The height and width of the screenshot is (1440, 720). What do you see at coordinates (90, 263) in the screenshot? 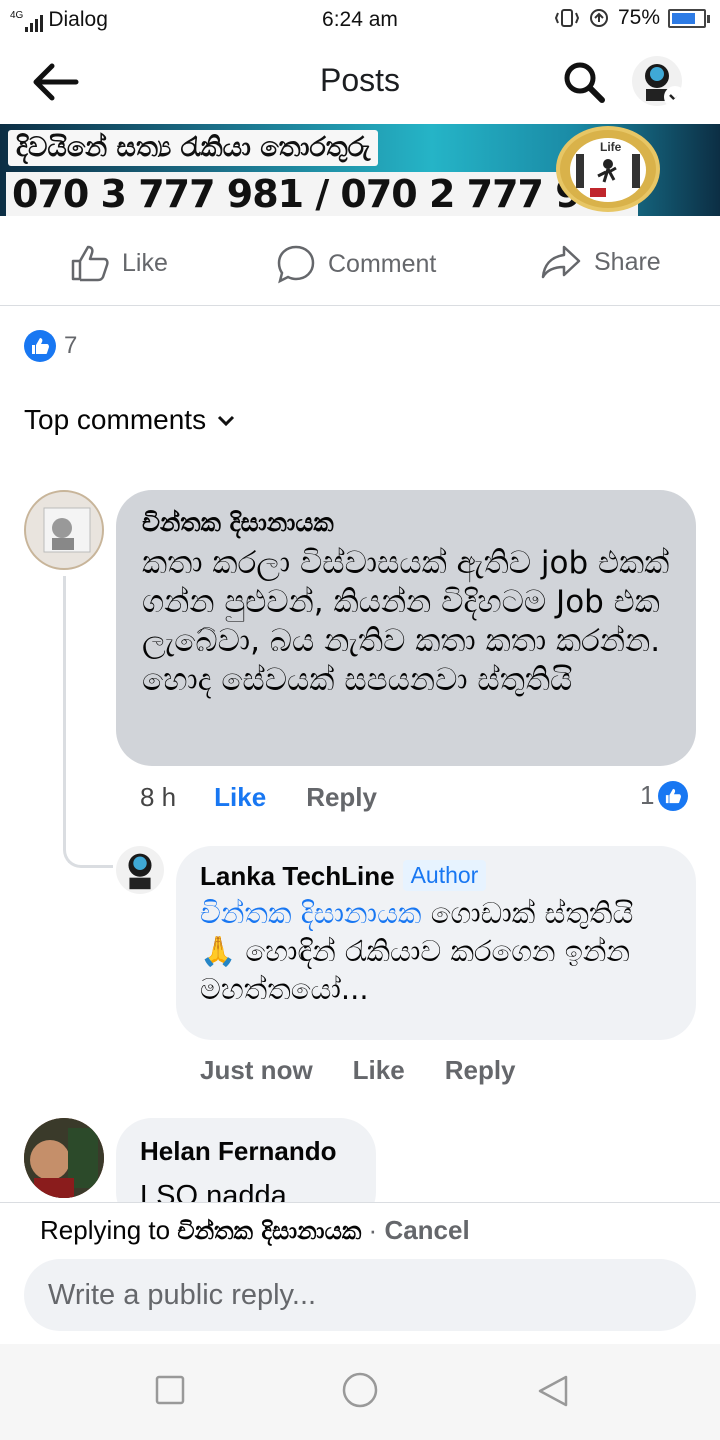
I see `thumbs-up-icon` at bounding box center [90, 263].